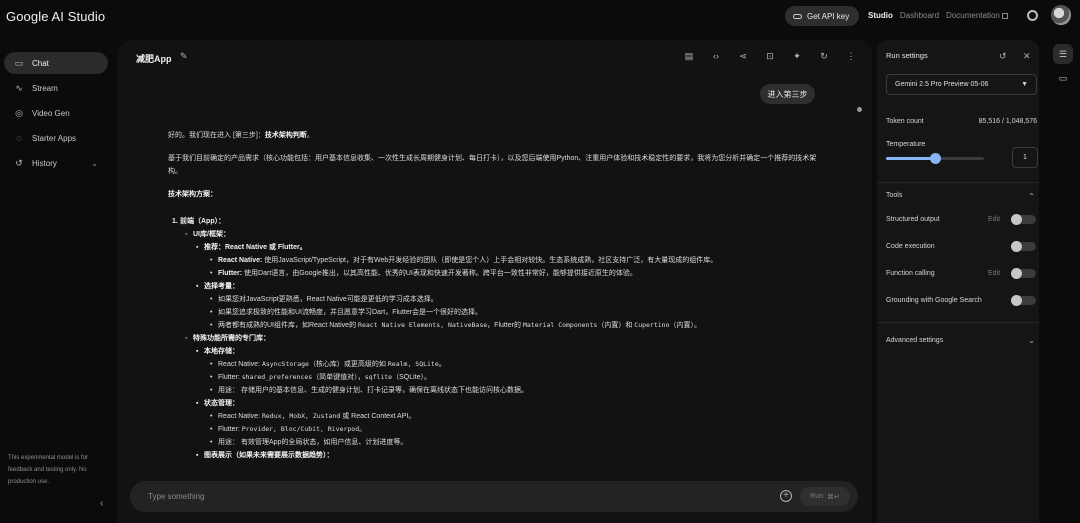  What do you see at coordinates (1003, 56) in the screenshot?
I see `reset-settings-icon: ↺` at bounding box center [1003, 56].